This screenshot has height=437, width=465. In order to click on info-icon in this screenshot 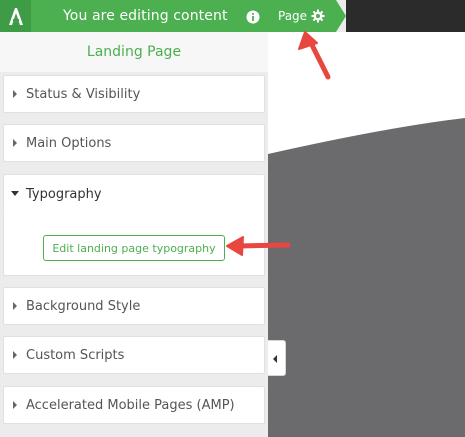, I will do `click(253, 16)`.